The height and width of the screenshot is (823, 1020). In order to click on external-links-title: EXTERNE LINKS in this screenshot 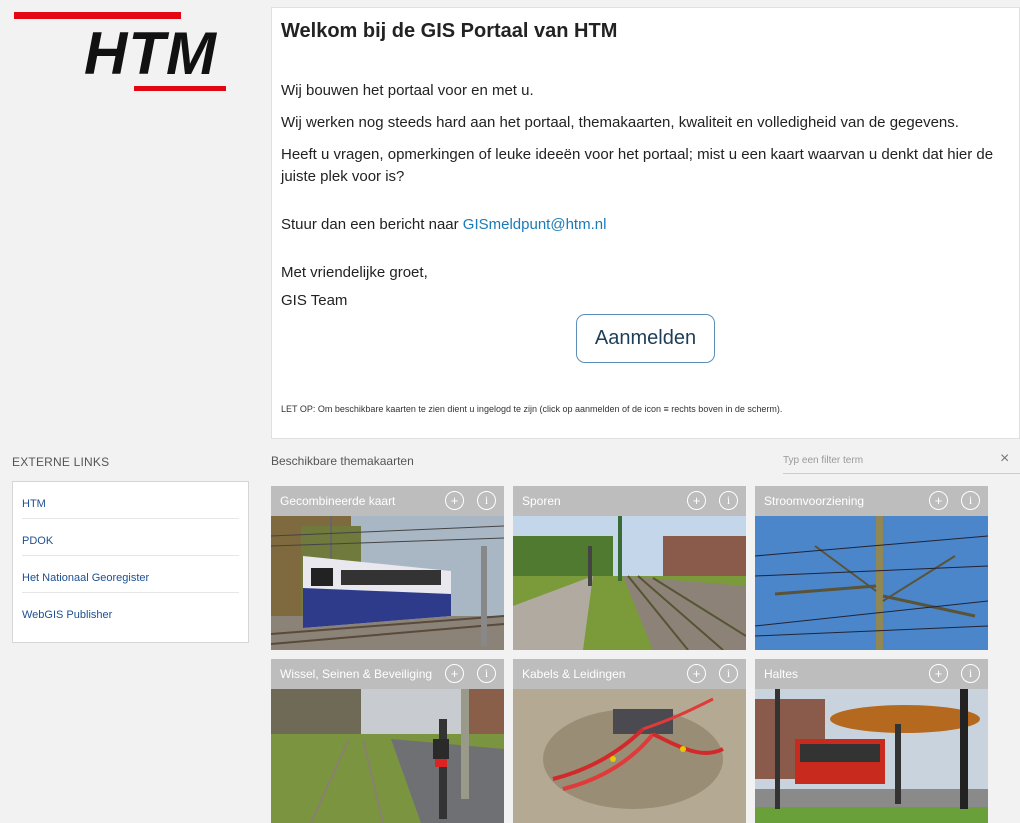, I will do `click(61, 462)`.